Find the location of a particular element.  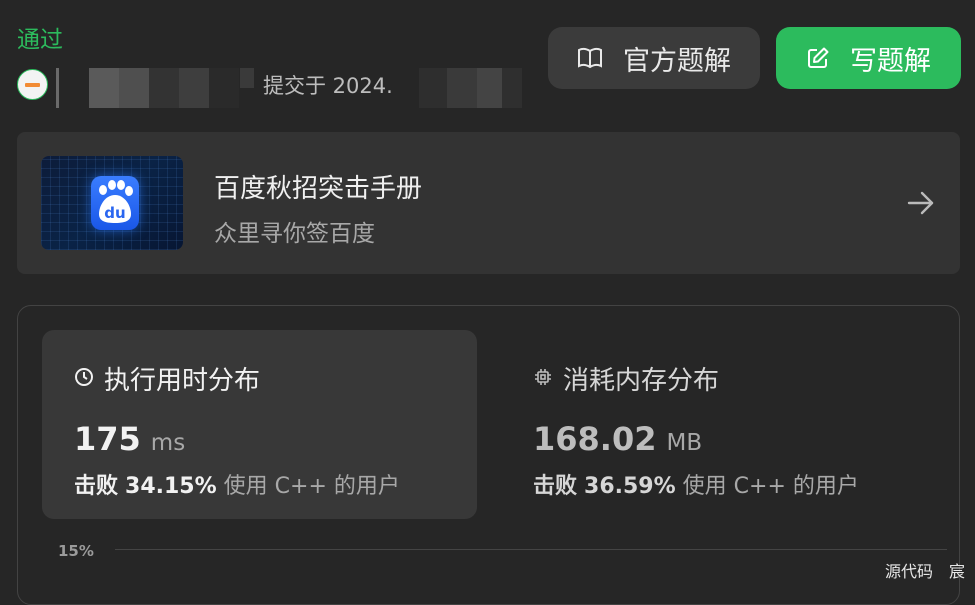

memory-beat: 击败 36.59% 使用 C++ 的用户 is located at coordinates (696, 484).